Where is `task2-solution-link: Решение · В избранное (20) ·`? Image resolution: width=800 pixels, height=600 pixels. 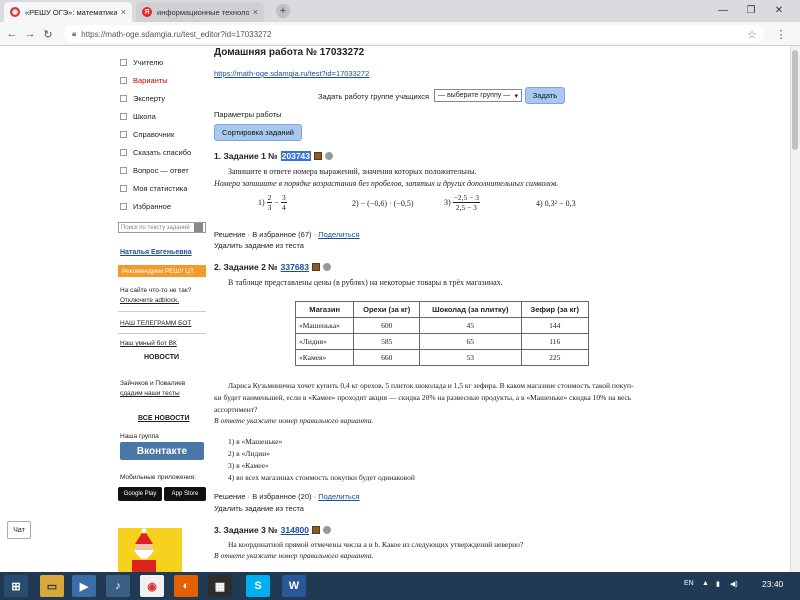
task2-solution-link: Решение · В избранное (20) · is located at coordinates (265, 496).